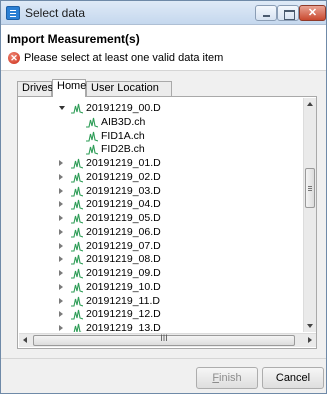 This screenshot has width=327, height=394. What do you see at coordinates (123, 108) in the screenshot?
I see `tree-item-label: 20191219_00.D` at bounding box center [123, 108].